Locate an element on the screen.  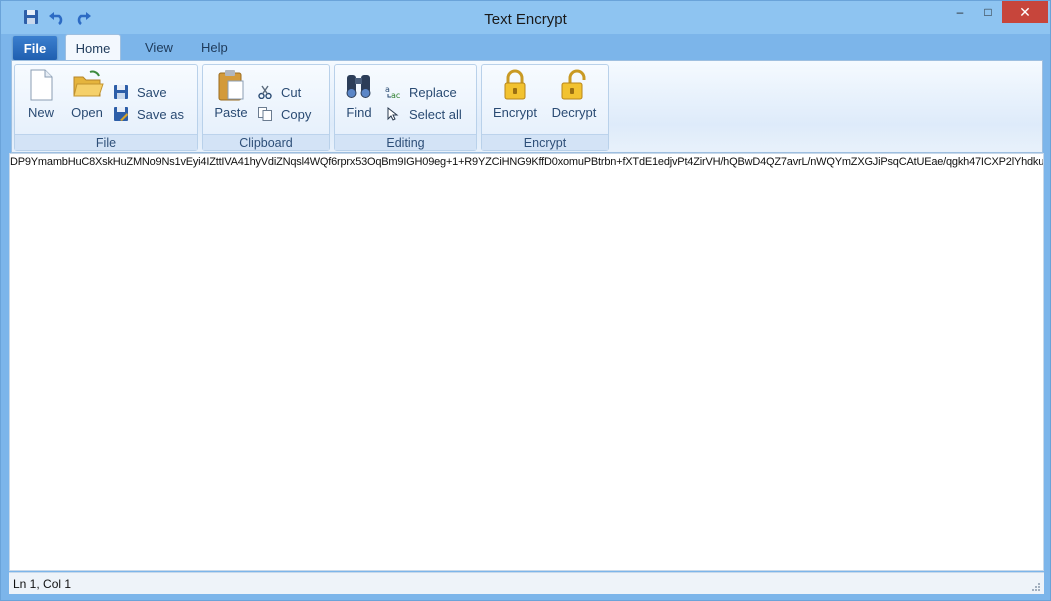
save-icon is located at coordinates (121, 92).